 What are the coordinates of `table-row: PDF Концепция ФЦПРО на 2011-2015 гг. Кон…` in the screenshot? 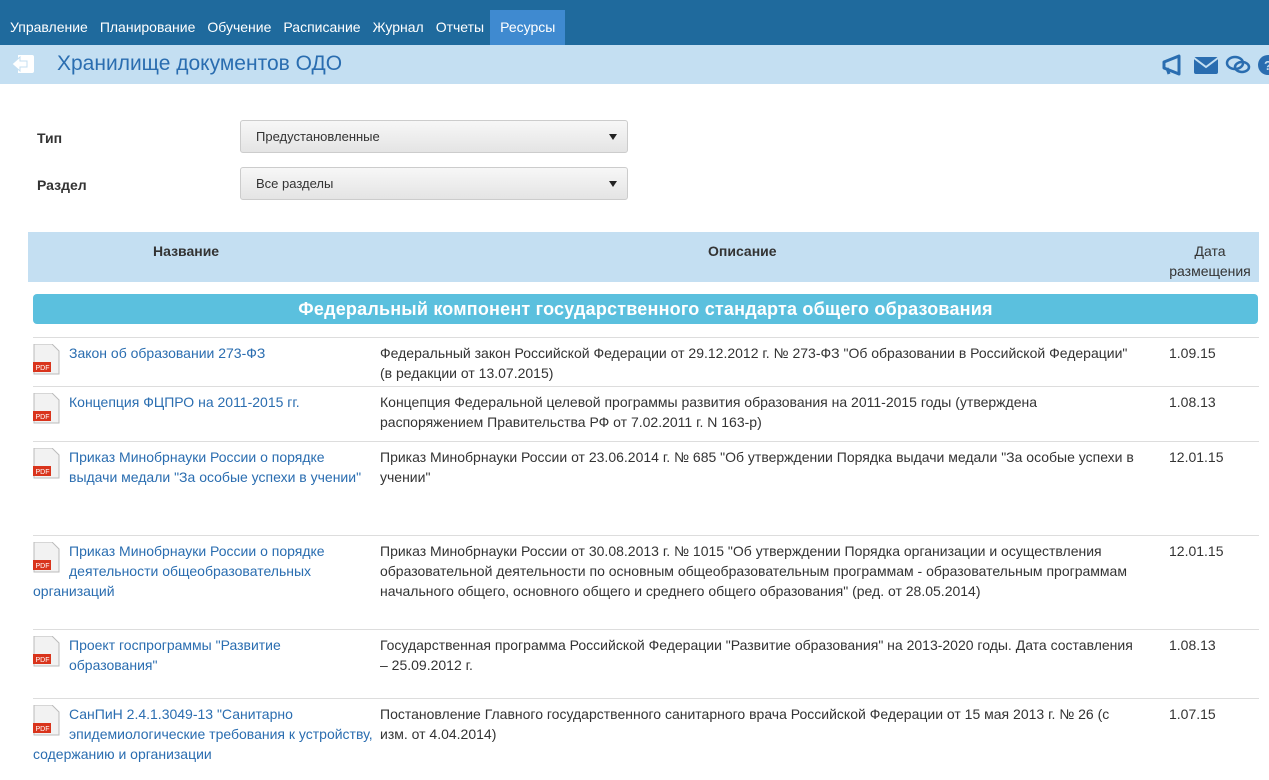 It's located at (646, 413).